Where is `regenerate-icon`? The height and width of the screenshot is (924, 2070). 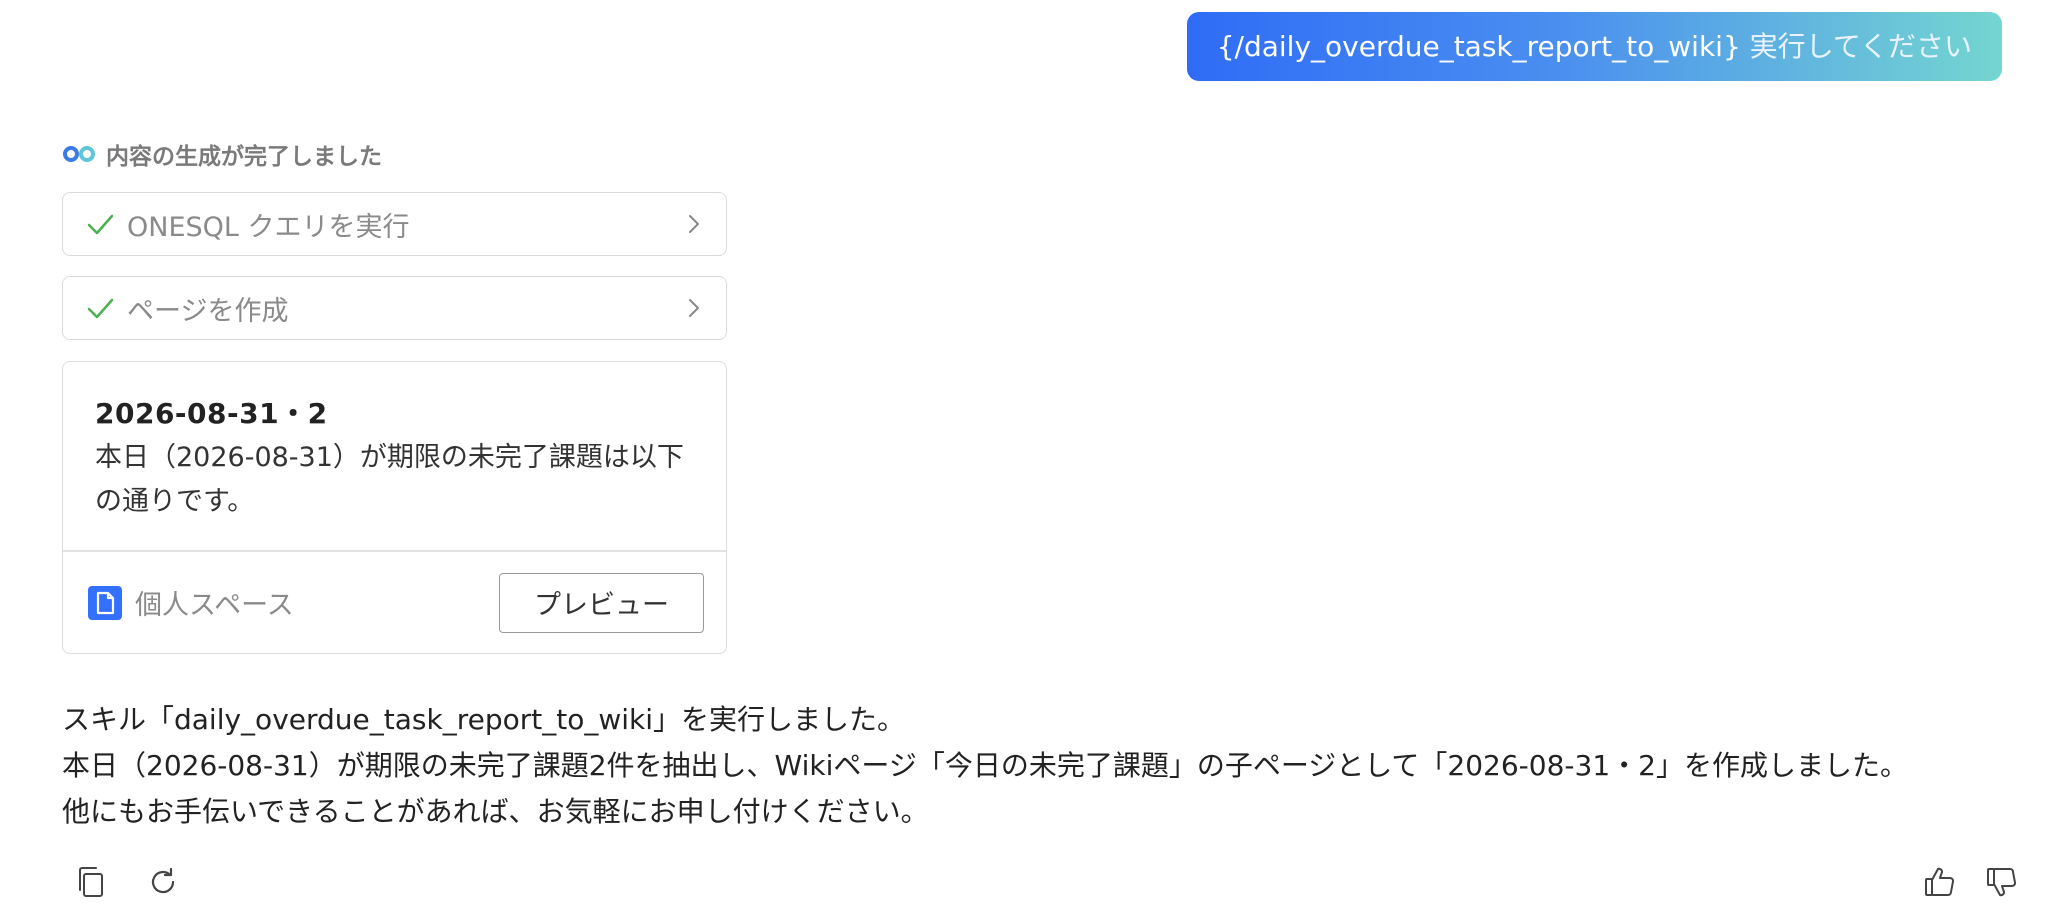 regenerate-icon is located at coordinates (163, 882).